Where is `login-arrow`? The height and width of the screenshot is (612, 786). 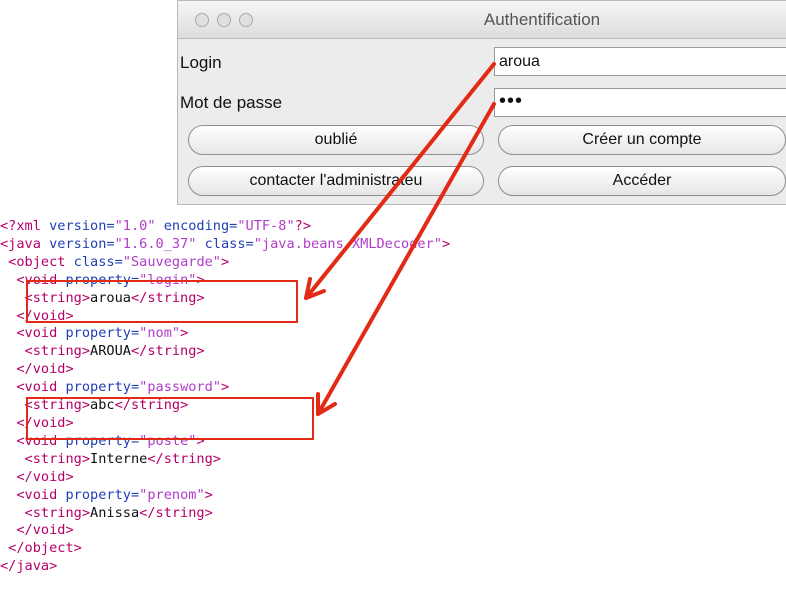 login-arrow is located at coordinates (400, 181).